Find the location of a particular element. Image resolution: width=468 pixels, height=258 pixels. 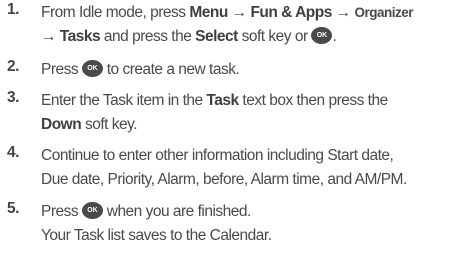

step-2-text: Press is located at coordinates (61, 69).